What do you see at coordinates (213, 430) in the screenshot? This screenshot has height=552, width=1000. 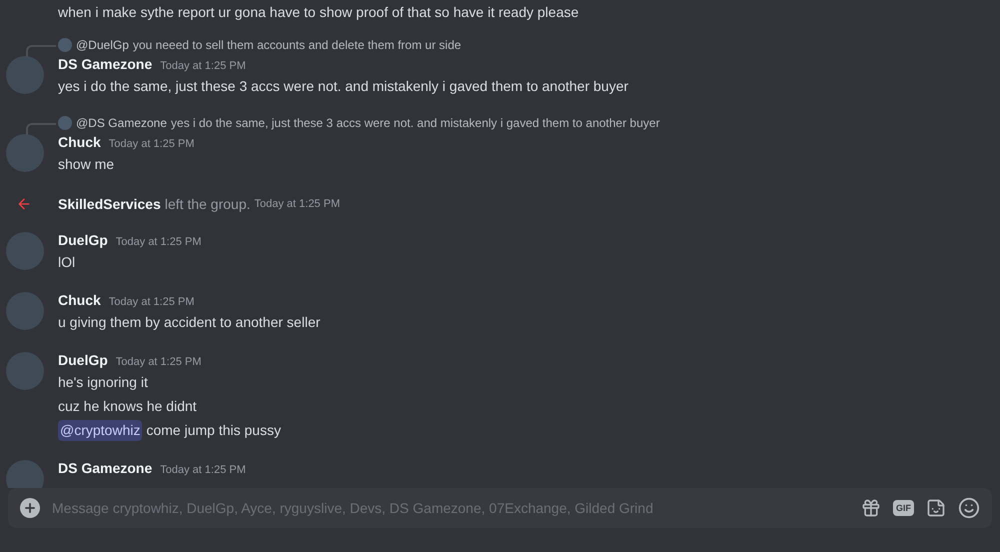 I see `message-text: come jump this pussy` at bounding box center [213, 430].